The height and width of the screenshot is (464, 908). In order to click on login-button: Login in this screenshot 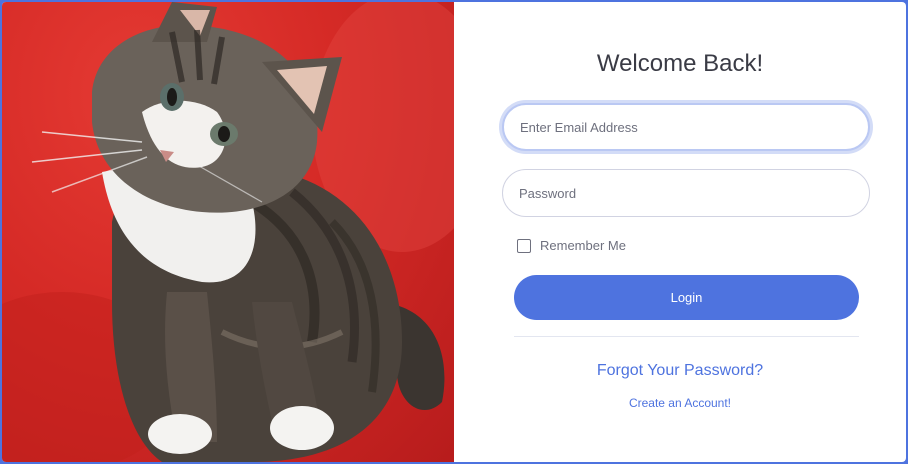, I will do `click(686, 297)`.